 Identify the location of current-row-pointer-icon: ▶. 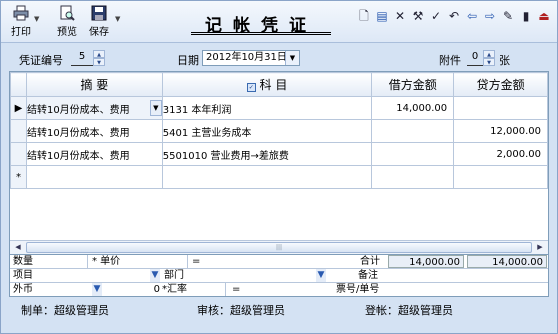
(18, 108).